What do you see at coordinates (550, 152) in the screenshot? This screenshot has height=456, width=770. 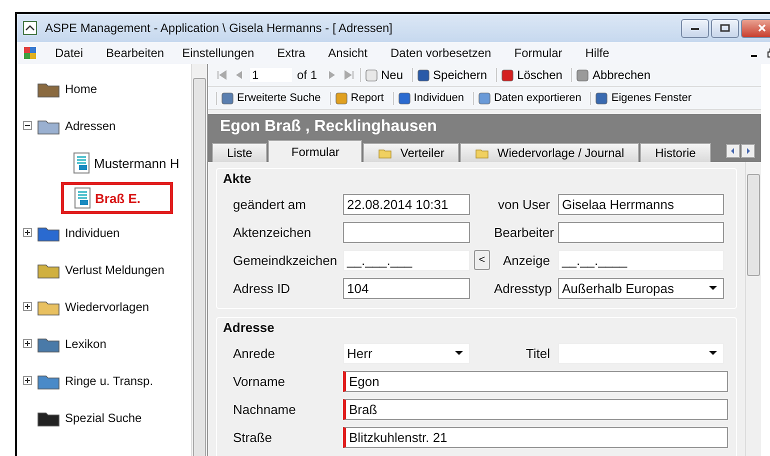 I see `tab: Wiedervorlage / Journal` at bounding box center [550, 152].